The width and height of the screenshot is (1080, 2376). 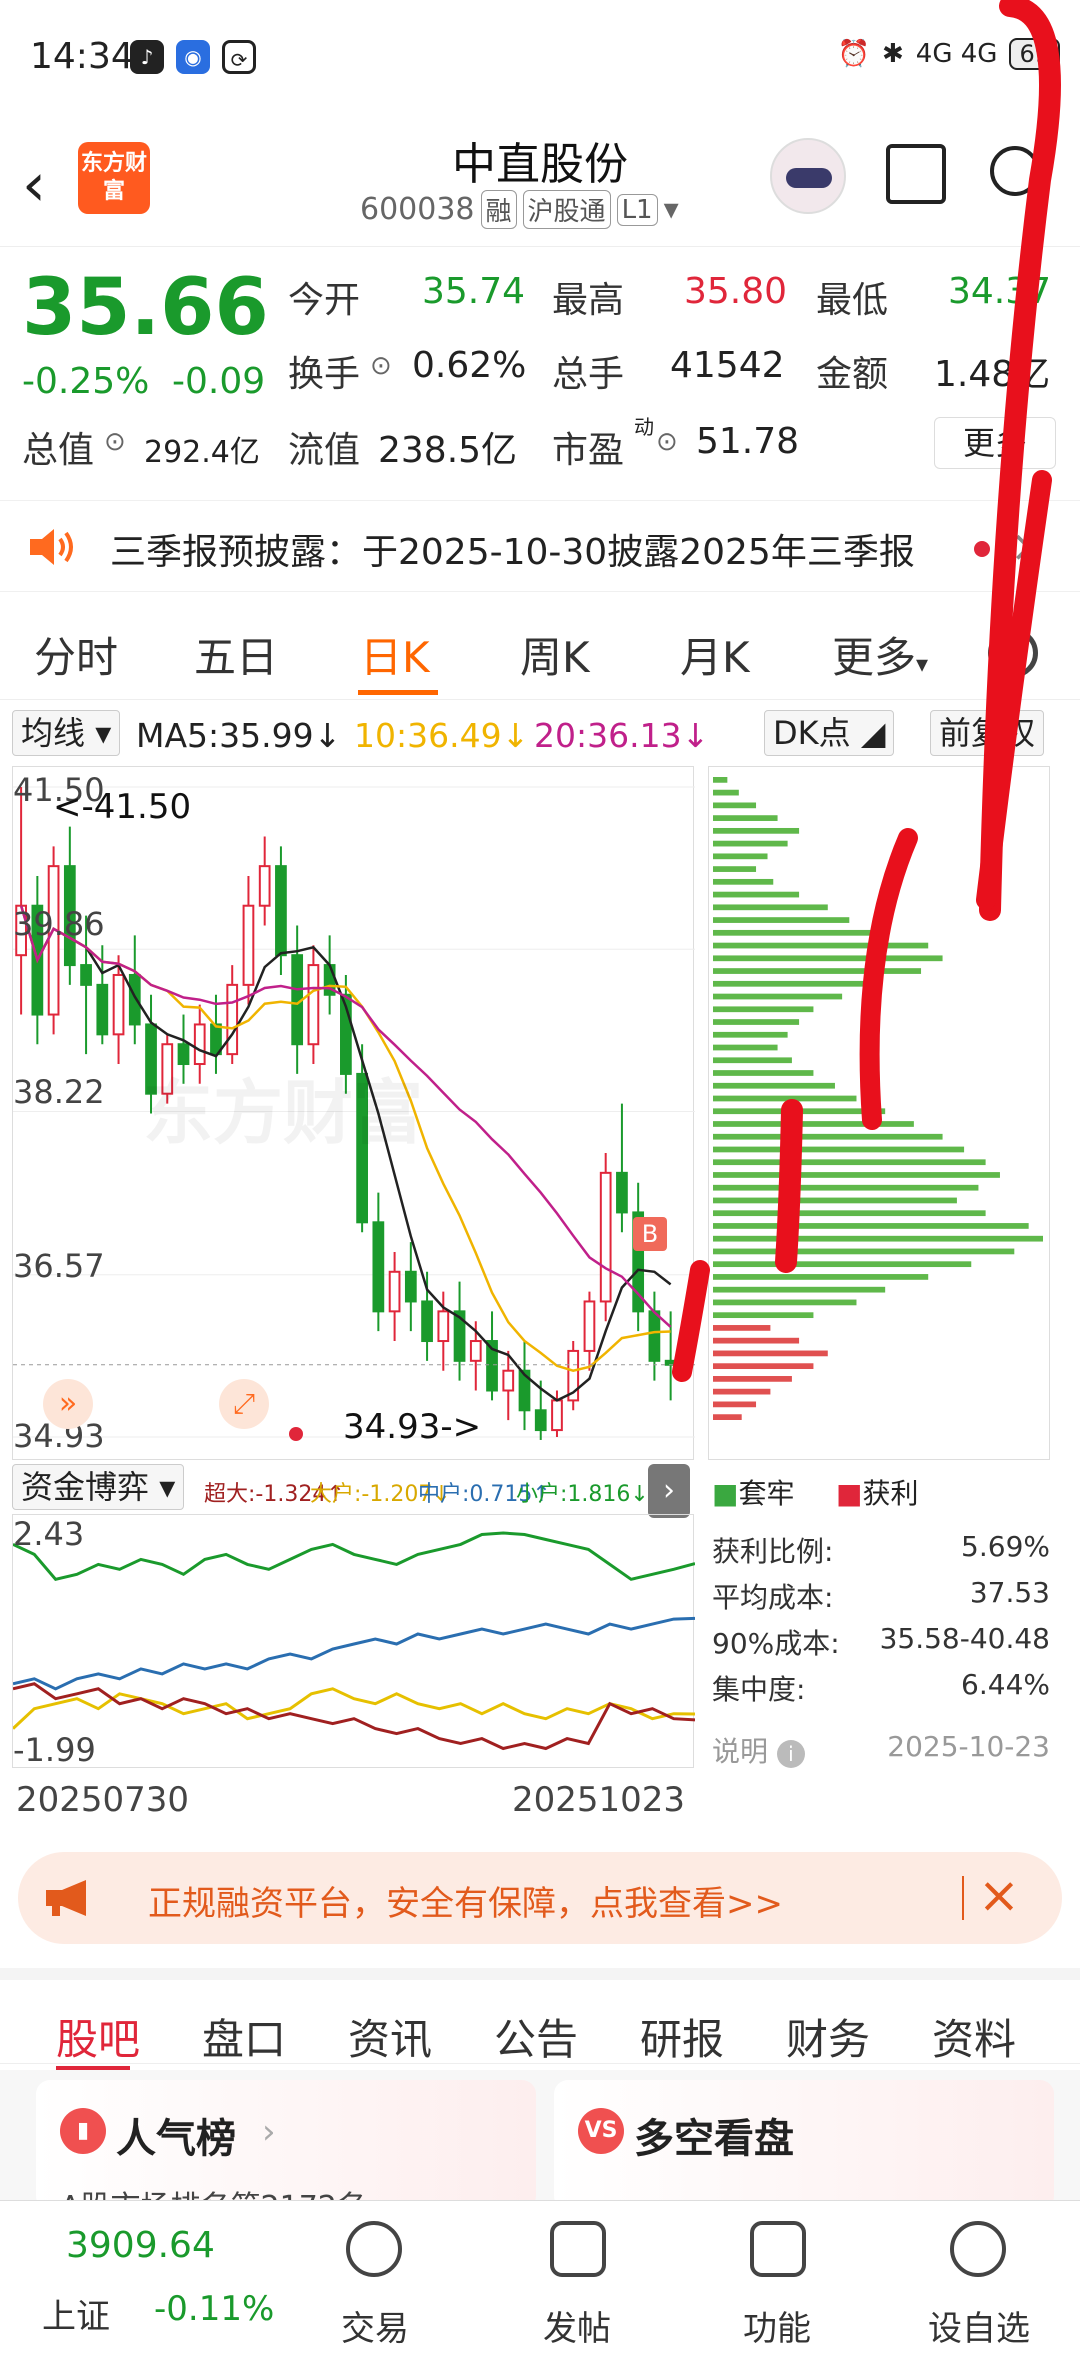 I want to click on cost90-value: 35.58-40.48, so click(x=964, y=1638).